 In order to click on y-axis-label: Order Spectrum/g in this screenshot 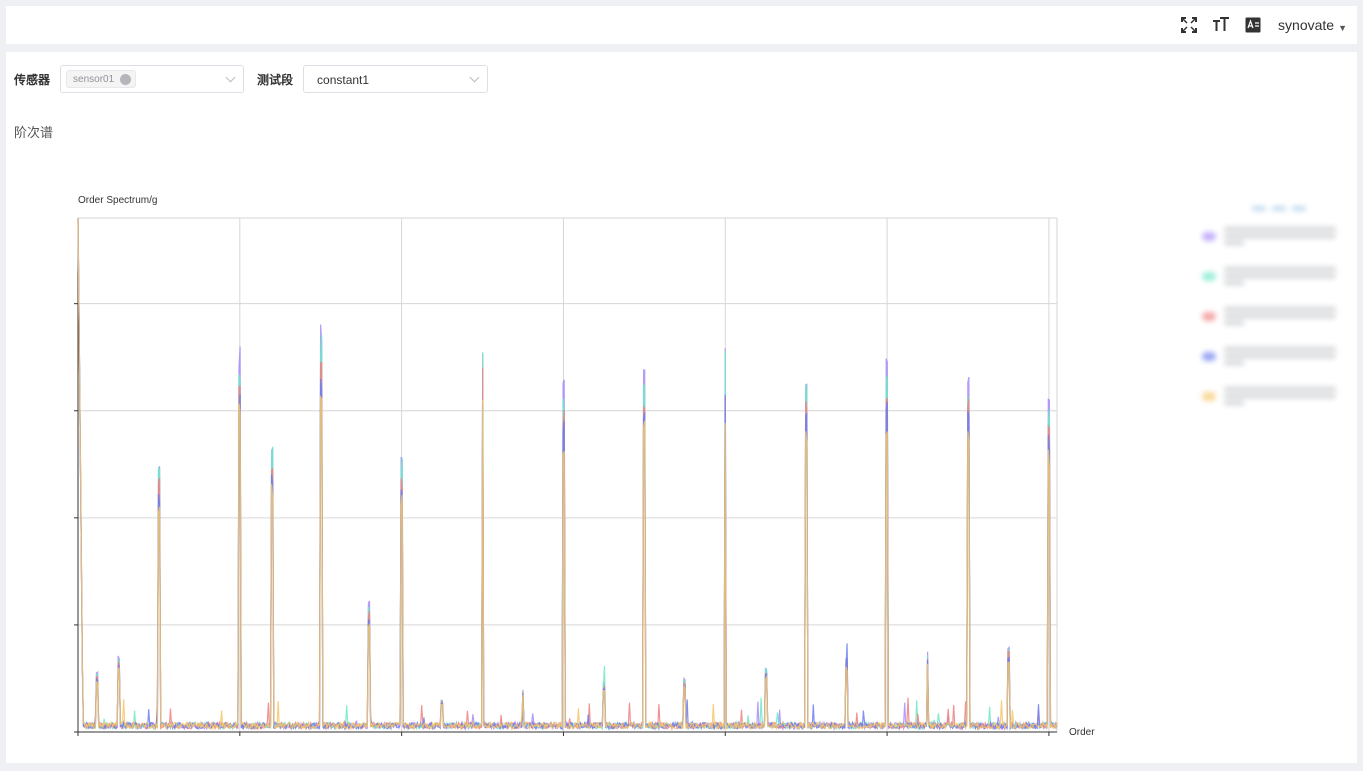, I will do `click(117, 200)`.